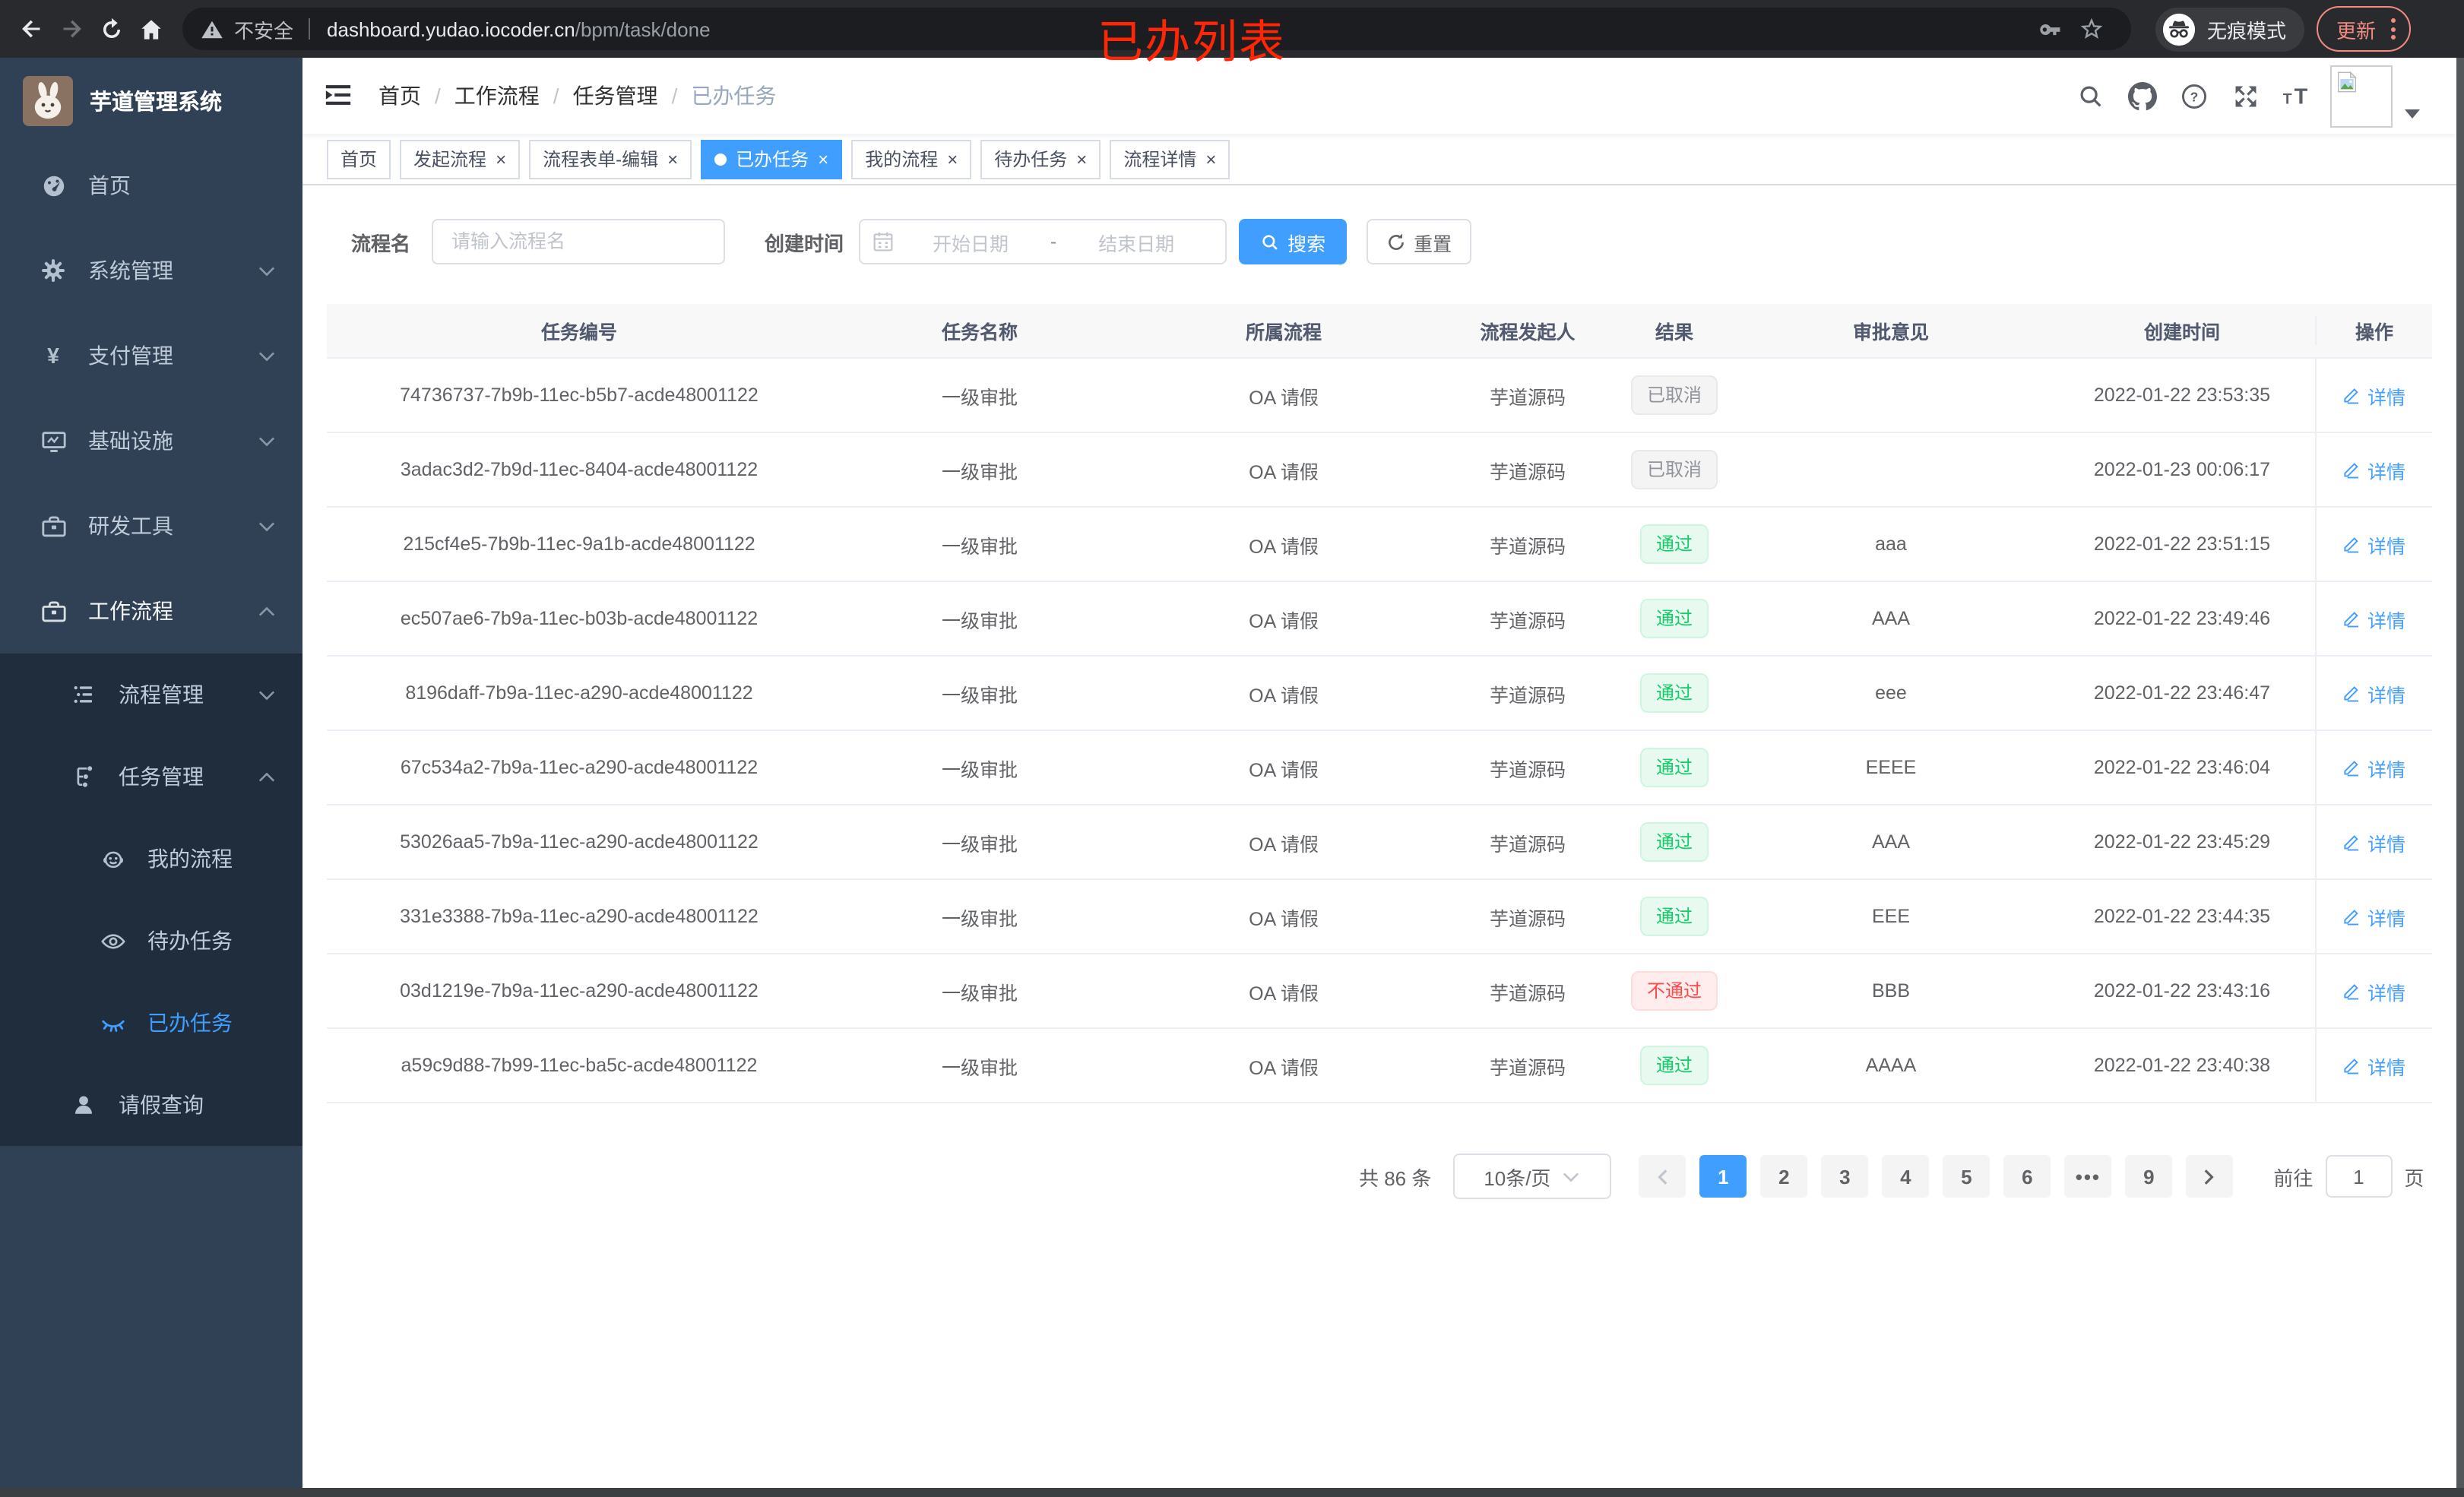  I want to click on tab-流程详情: 流程详情 ×, so click(1170, 159).